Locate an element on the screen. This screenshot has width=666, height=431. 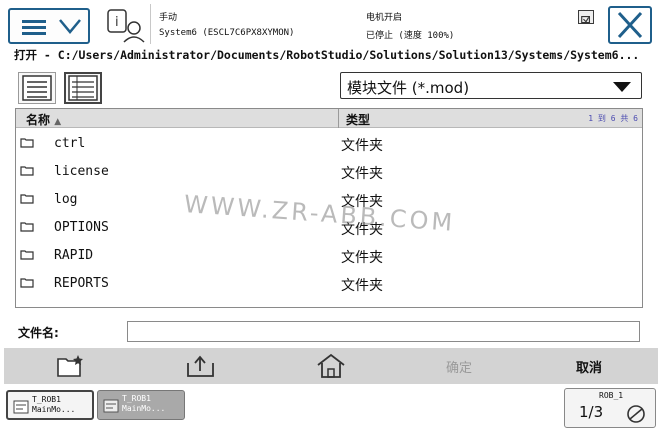
motor-state: 电机开启 is located at coordinates (384, 18).